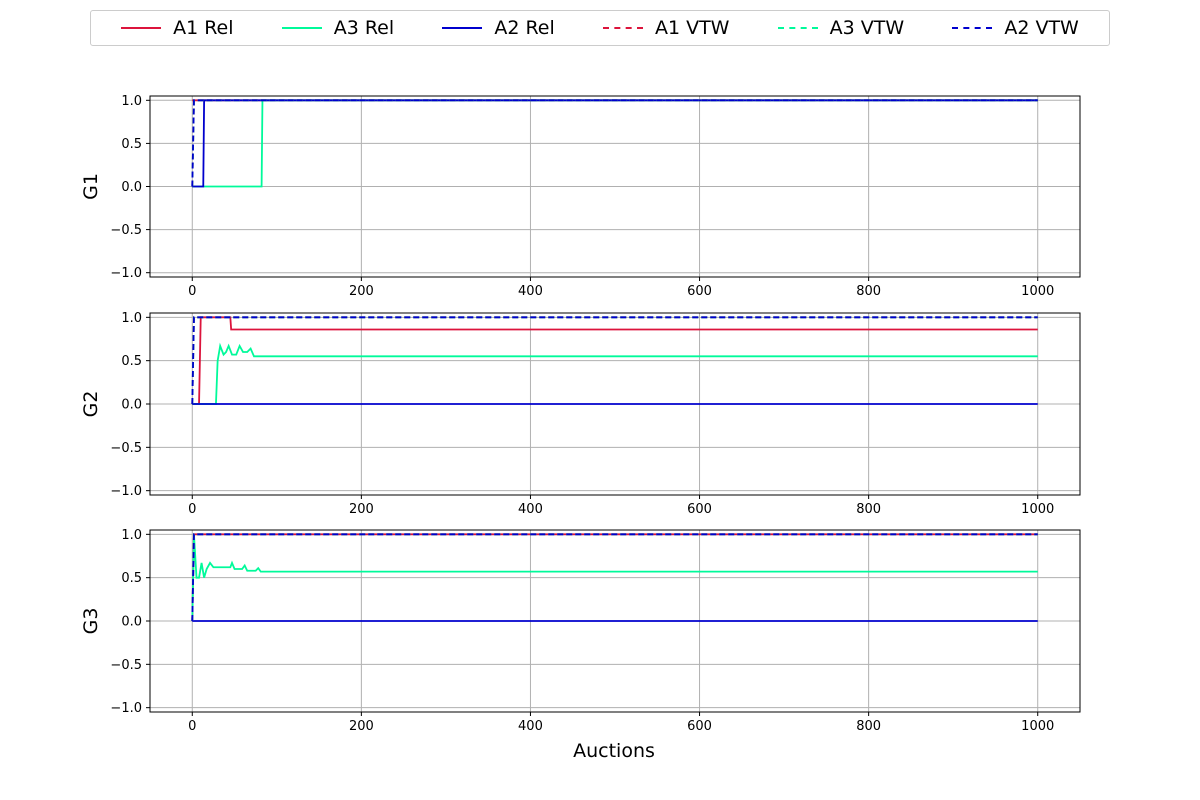 Image resolution: width=1200 pixels, height=800 pixels. Describe the element at coordinates (91, 186) in the screenshot. I see `y-axis-label-g1: G1` at that location.